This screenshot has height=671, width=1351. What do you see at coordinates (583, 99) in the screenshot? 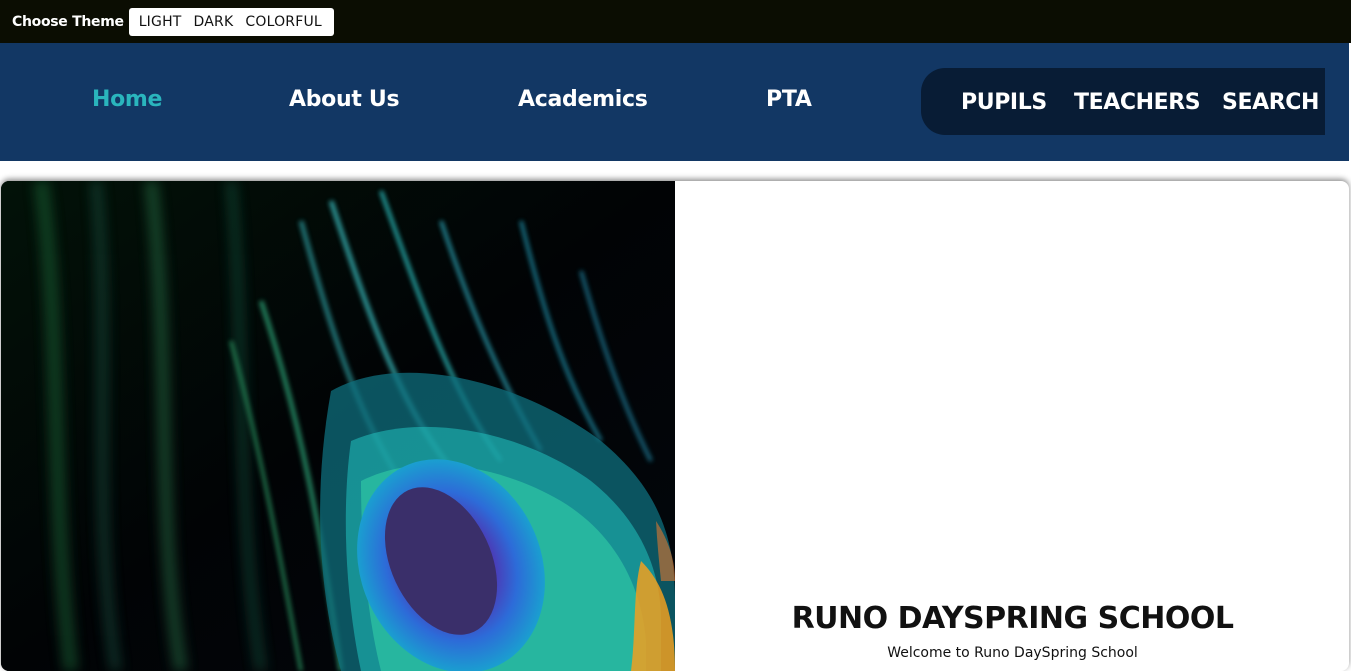
I see `nav-link-academics: Academics` at bounding box center [583, 99].